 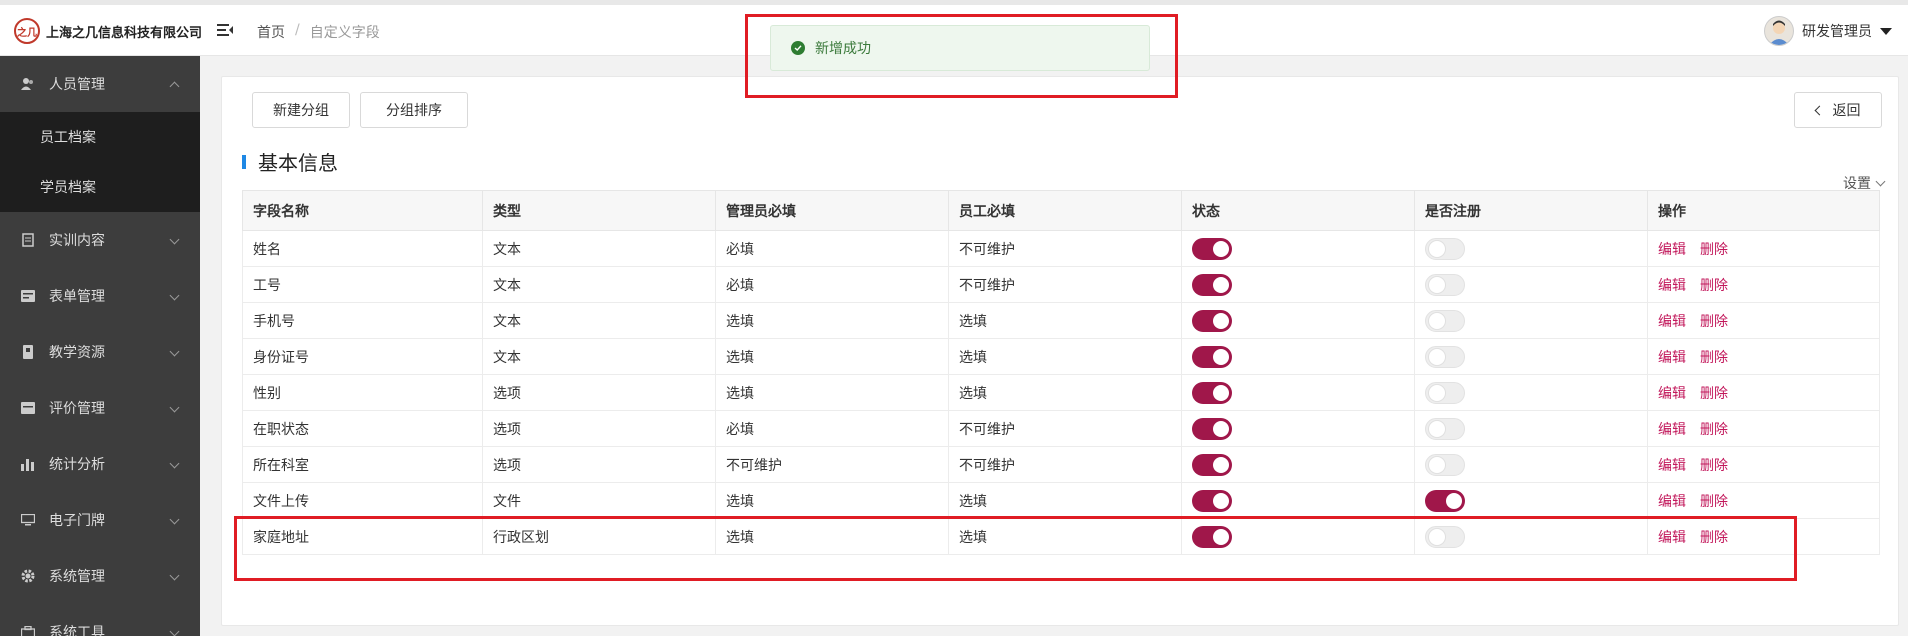 What do you see at coordinates (100, 137) in the screenshot?
I see `sidebar-subitem-staff: 员工档案` at bounding box center [100, 137].